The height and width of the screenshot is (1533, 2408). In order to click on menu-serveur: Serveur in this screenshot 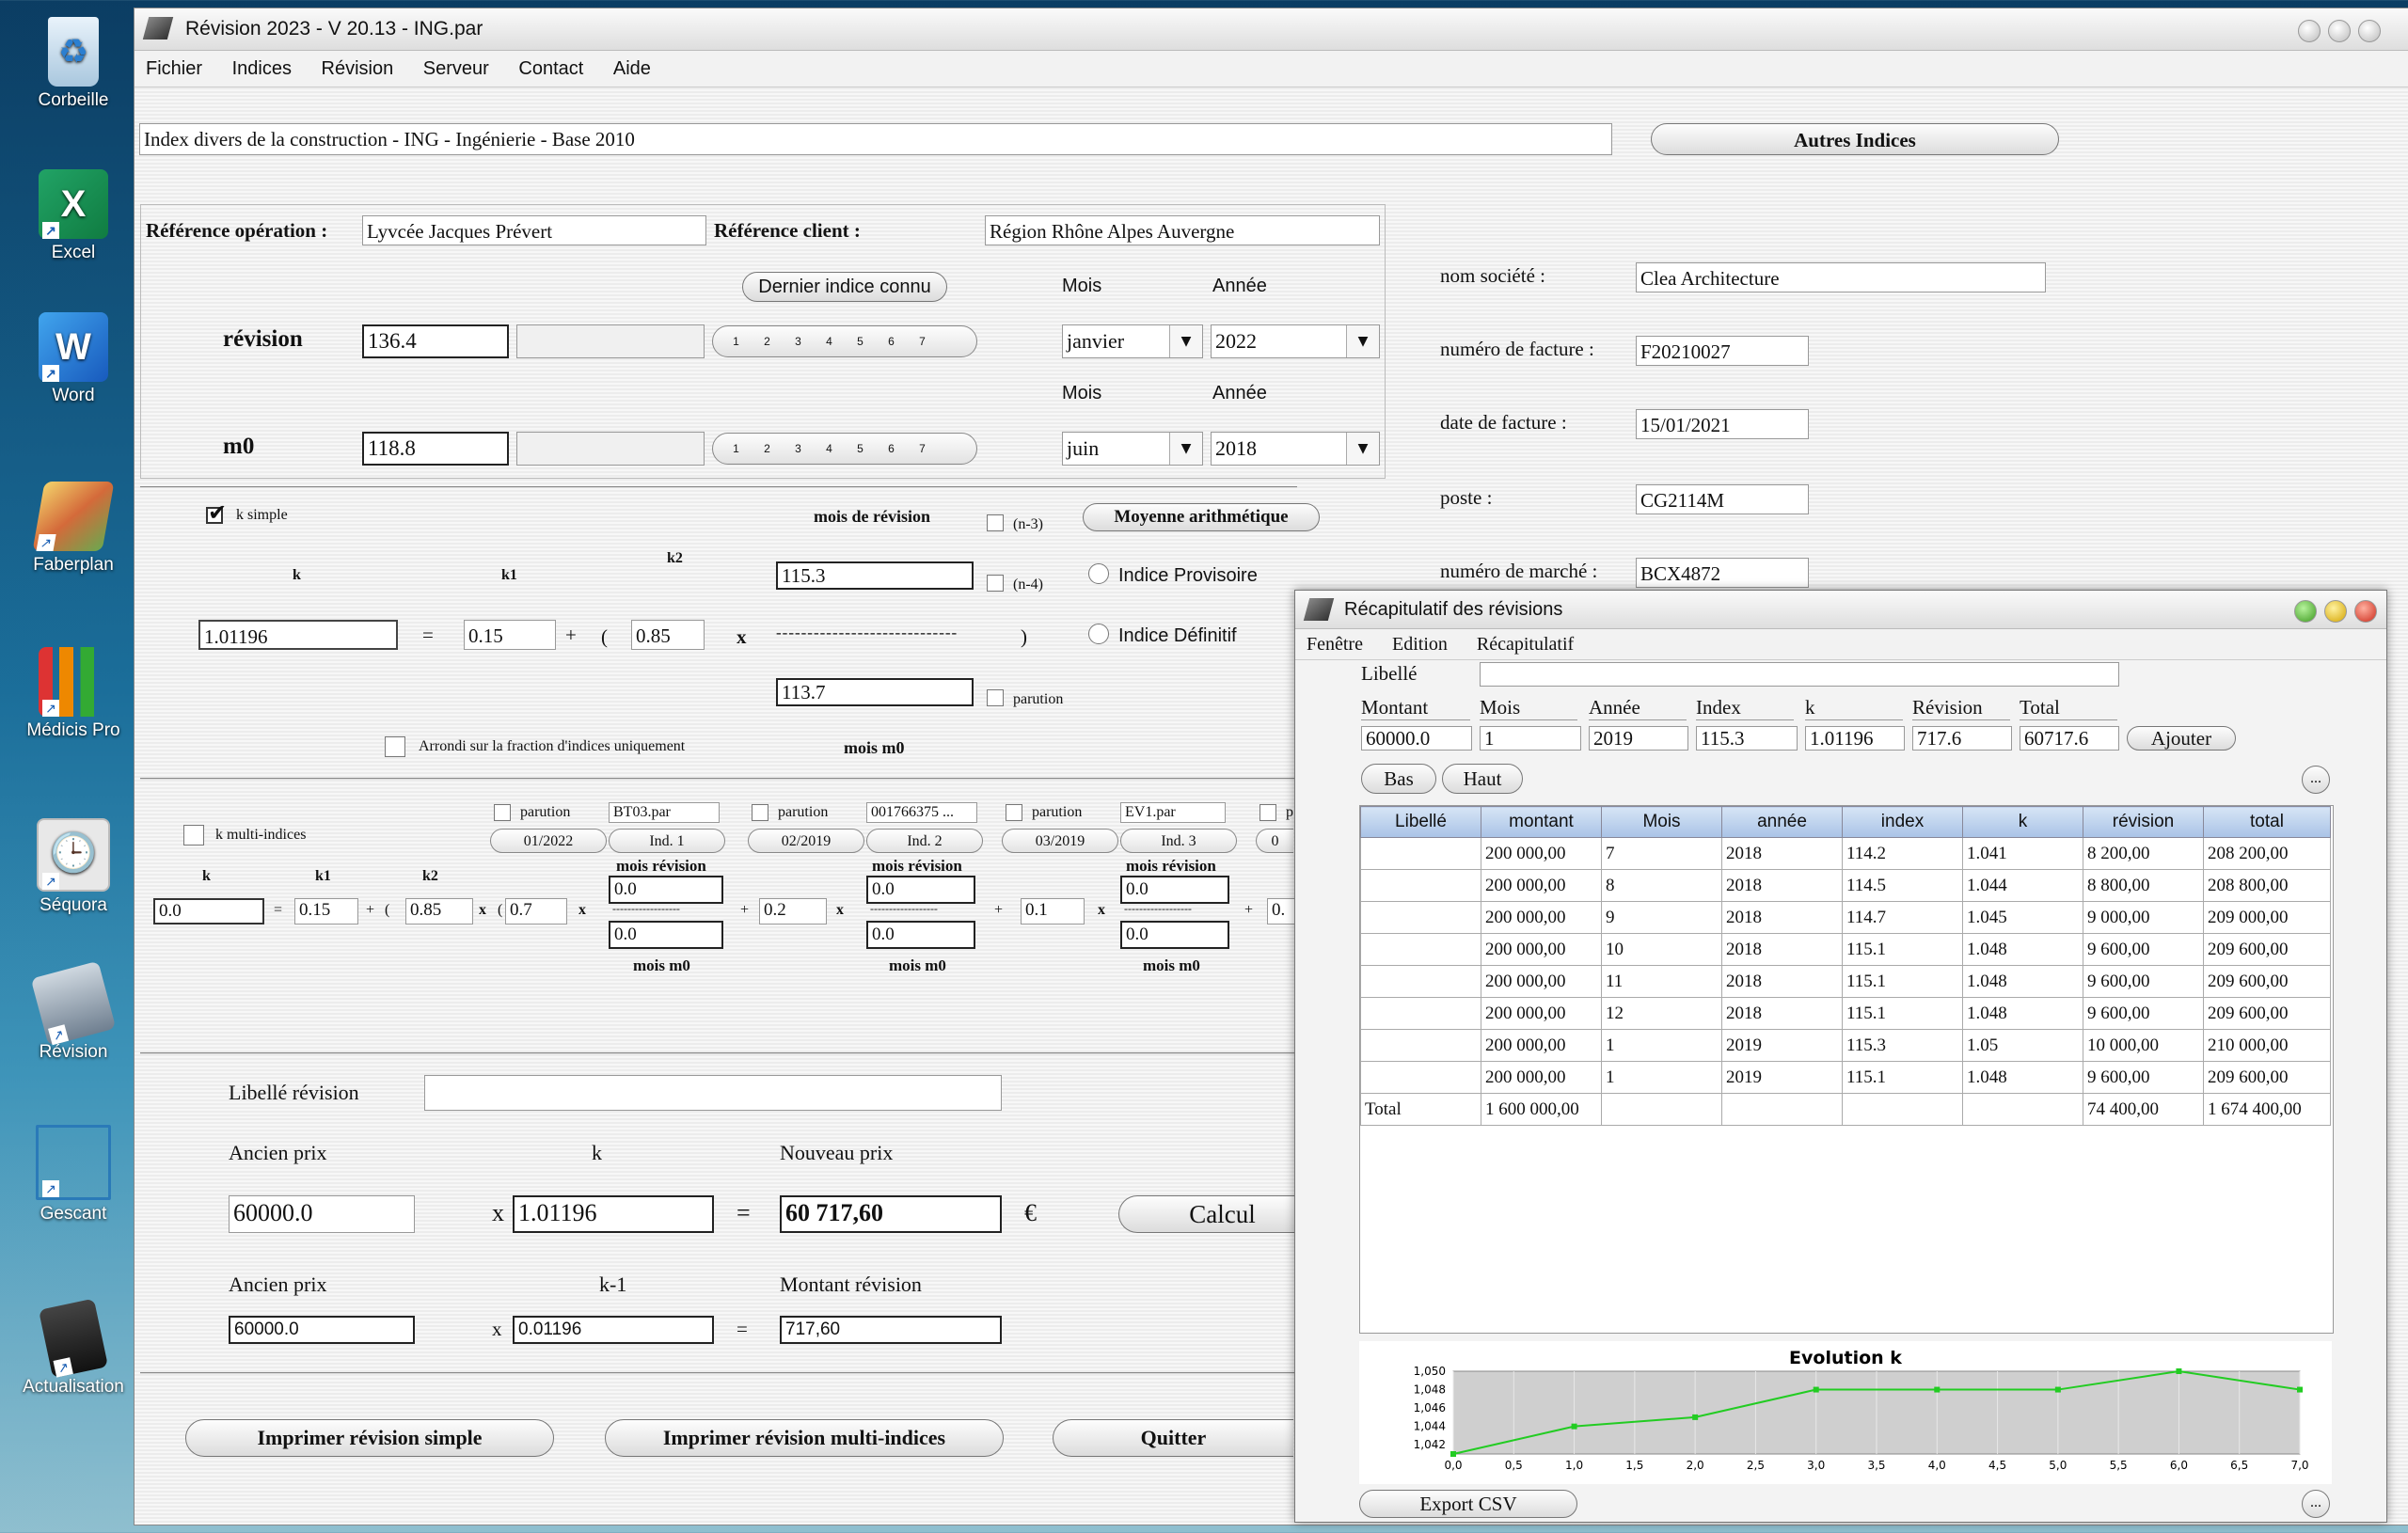, I will do `click(456, 69)`.